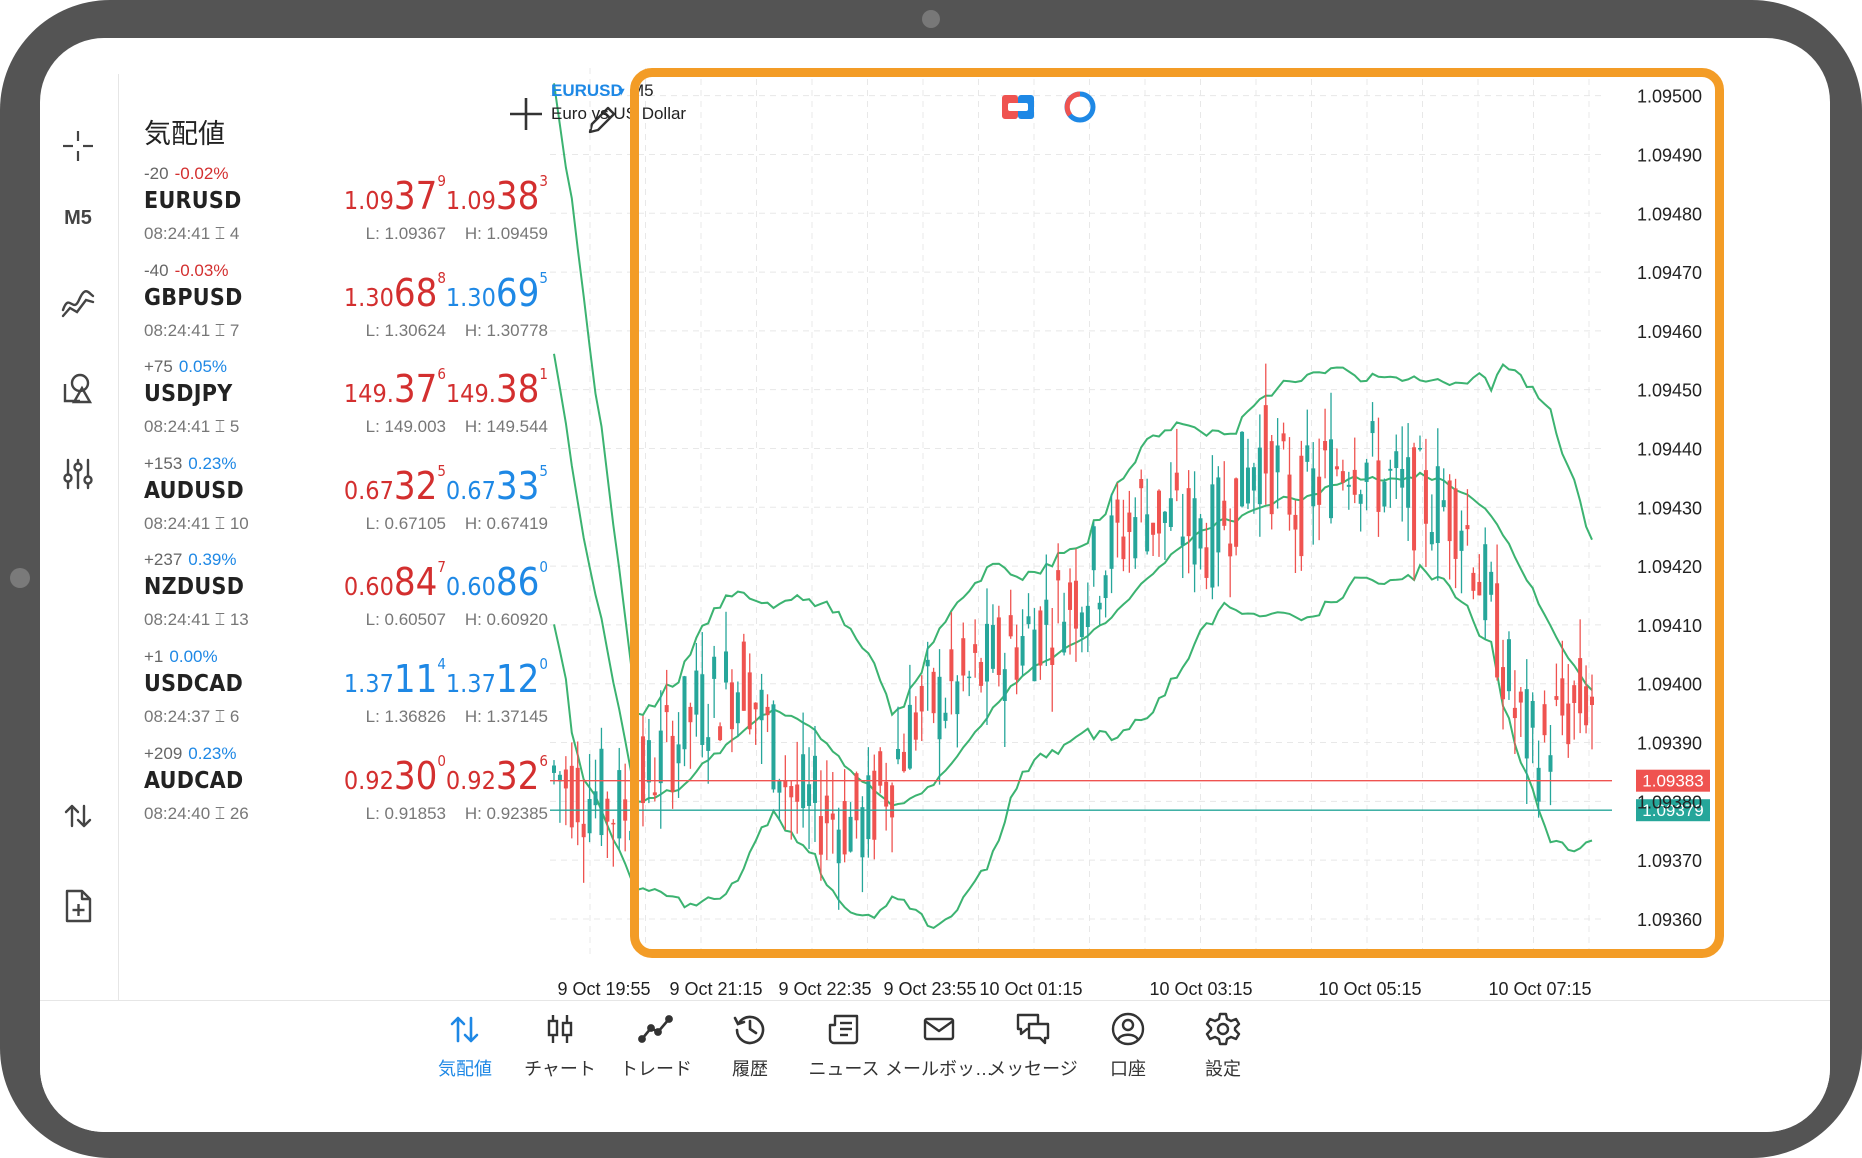  Describe the element at coordinates (239, 620) in the screenshot. I see `spread-value: 13` at that location.